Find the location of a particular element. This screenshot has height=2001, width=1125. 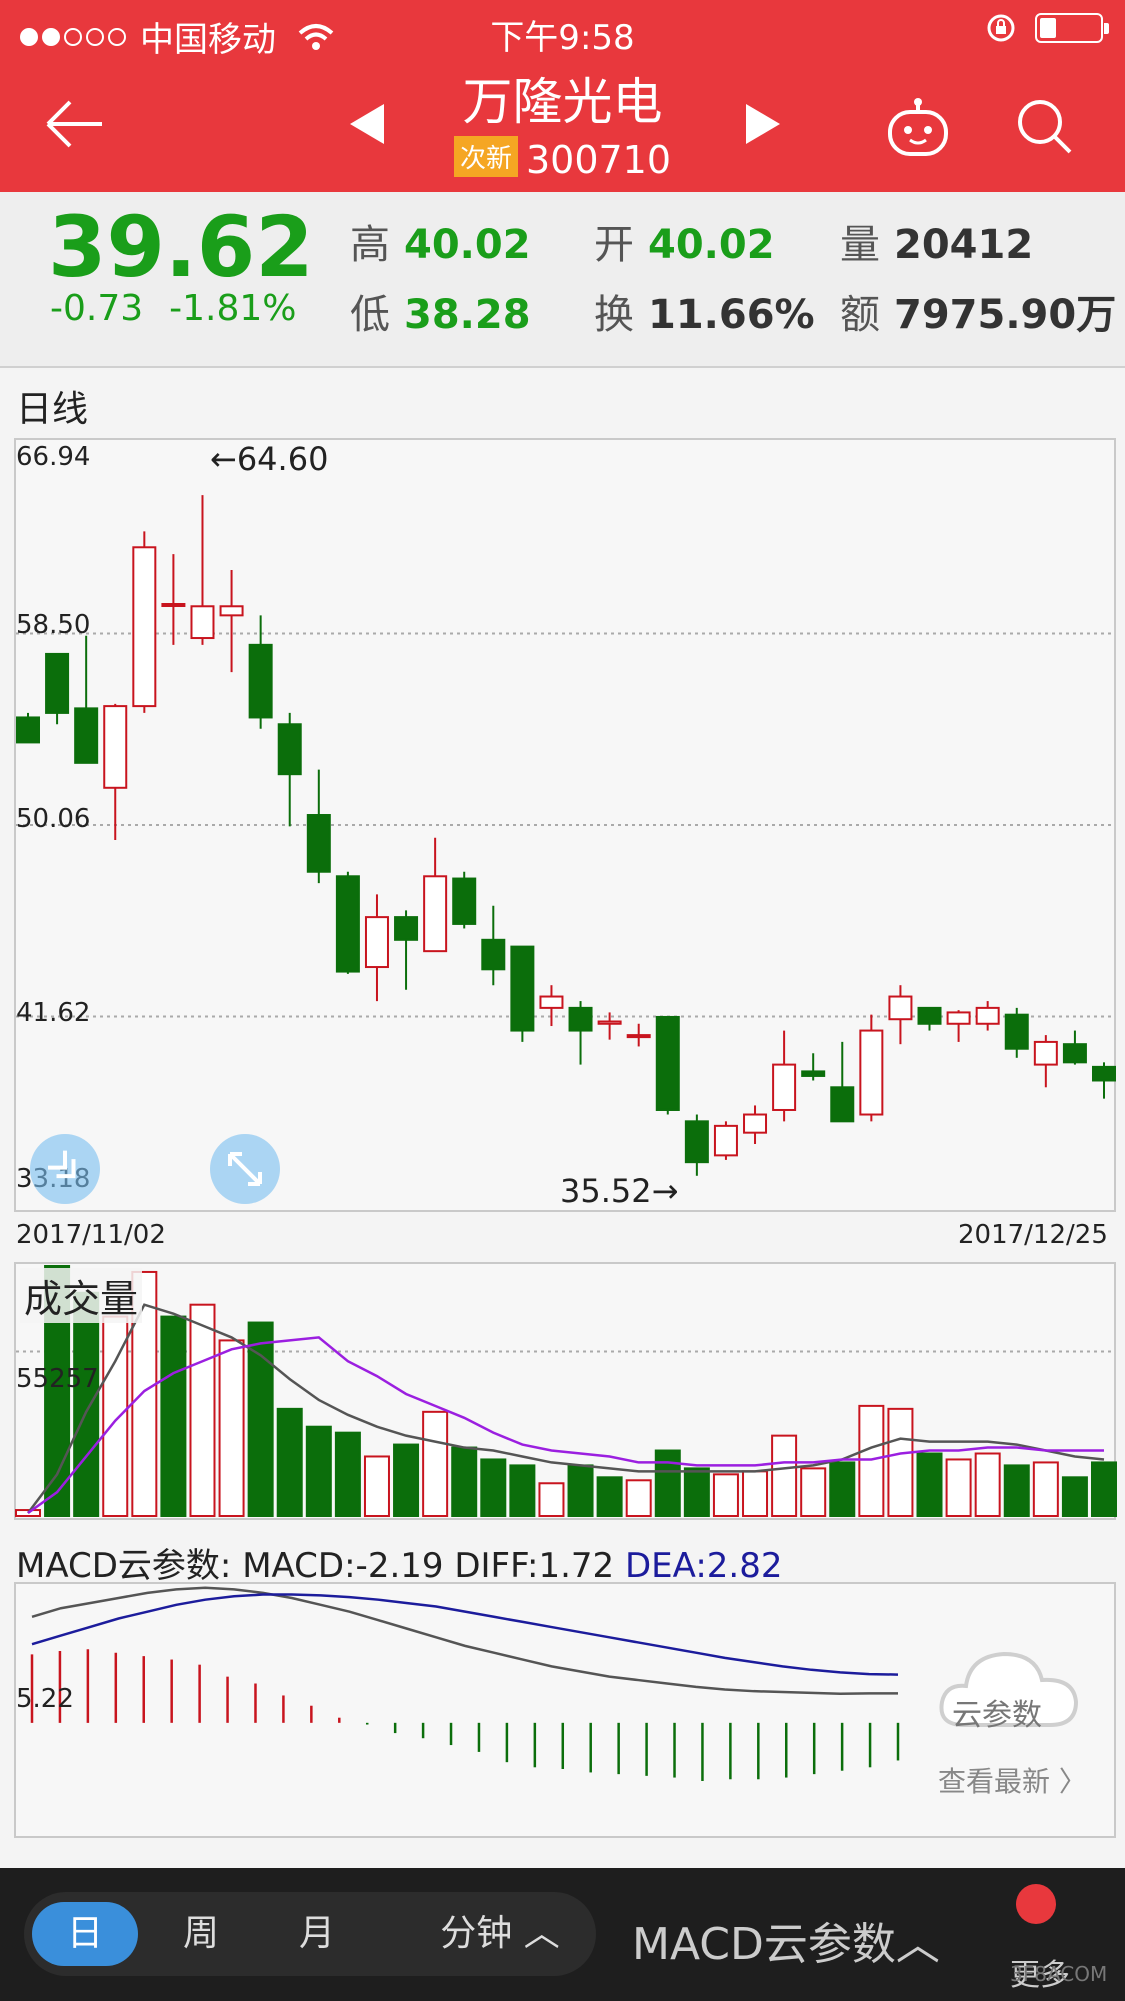

macd-diff-line is located at coordinates (464, 1641).